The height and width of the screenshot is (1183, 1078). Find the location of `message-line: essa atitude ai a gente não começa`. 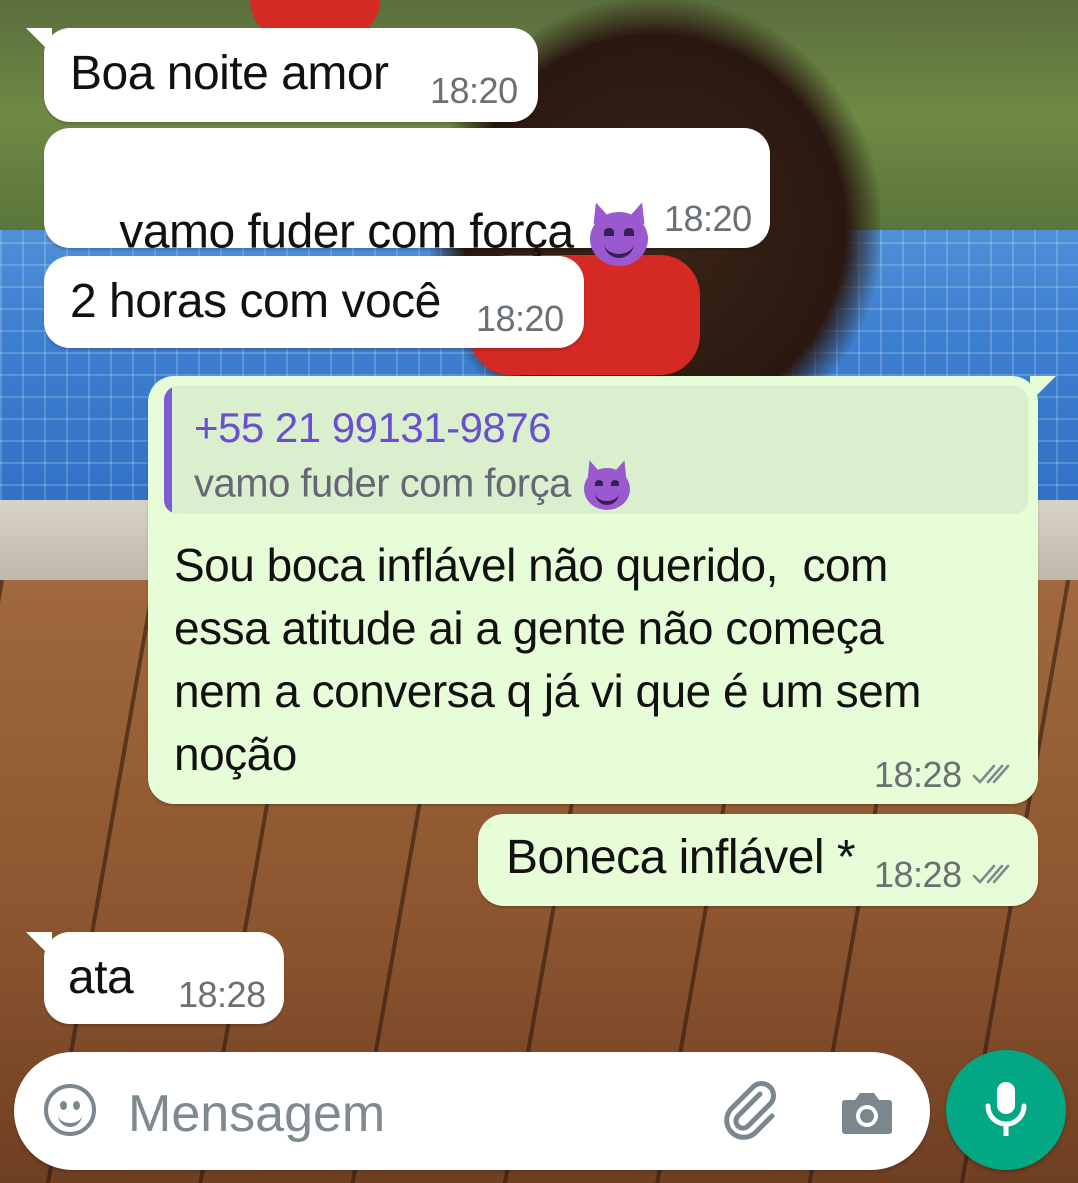

message-line: essa atitude ai a gente não começa is located at coordinates (529, 628).